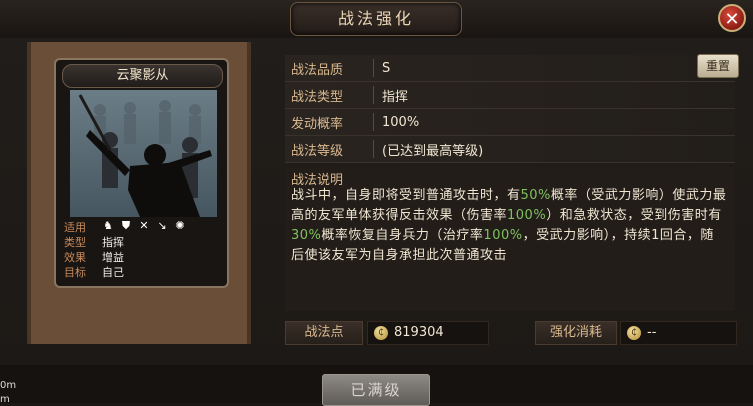  I want to click on card-target-label: 目标, so click(75, 272).